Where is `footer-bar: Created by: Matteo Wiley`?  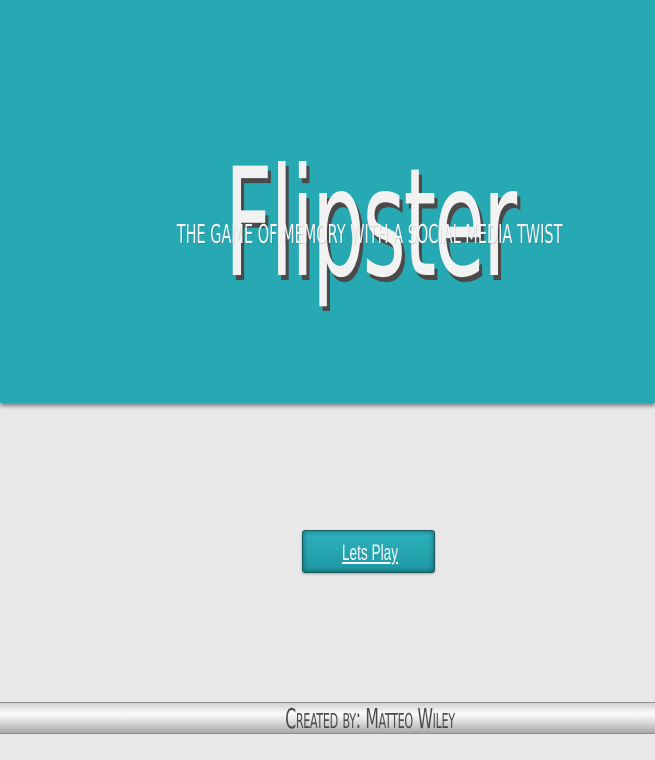
footer-bar: Created by: Matteo Wiley is located at coordinates (327, 718).